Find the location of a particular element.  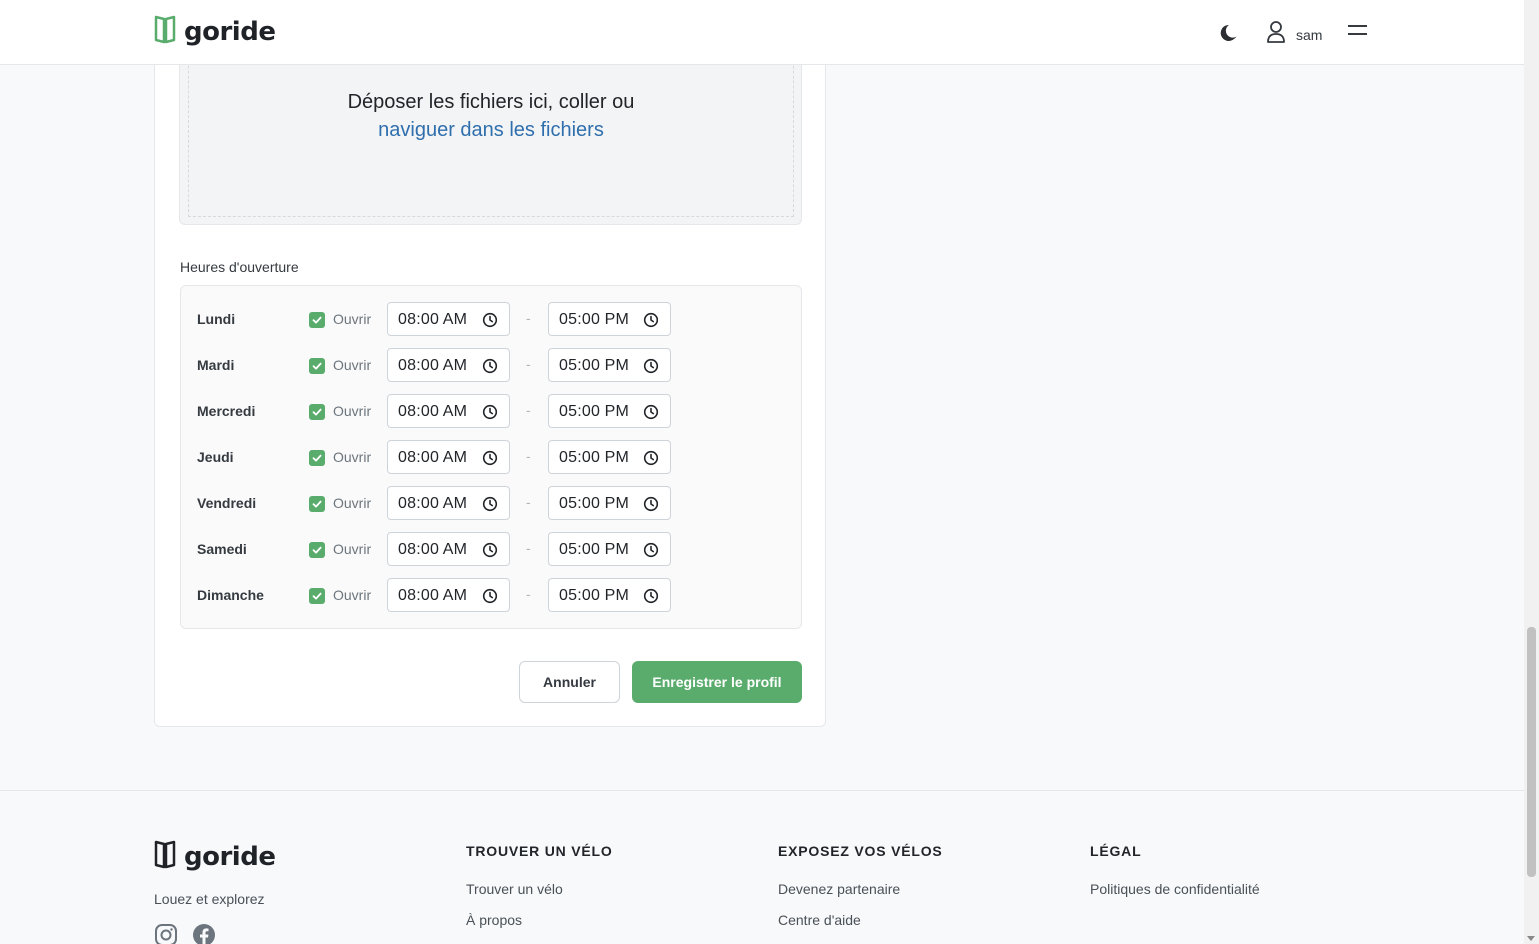

top-navbar: goride sam is located at coordinates (762, 32).